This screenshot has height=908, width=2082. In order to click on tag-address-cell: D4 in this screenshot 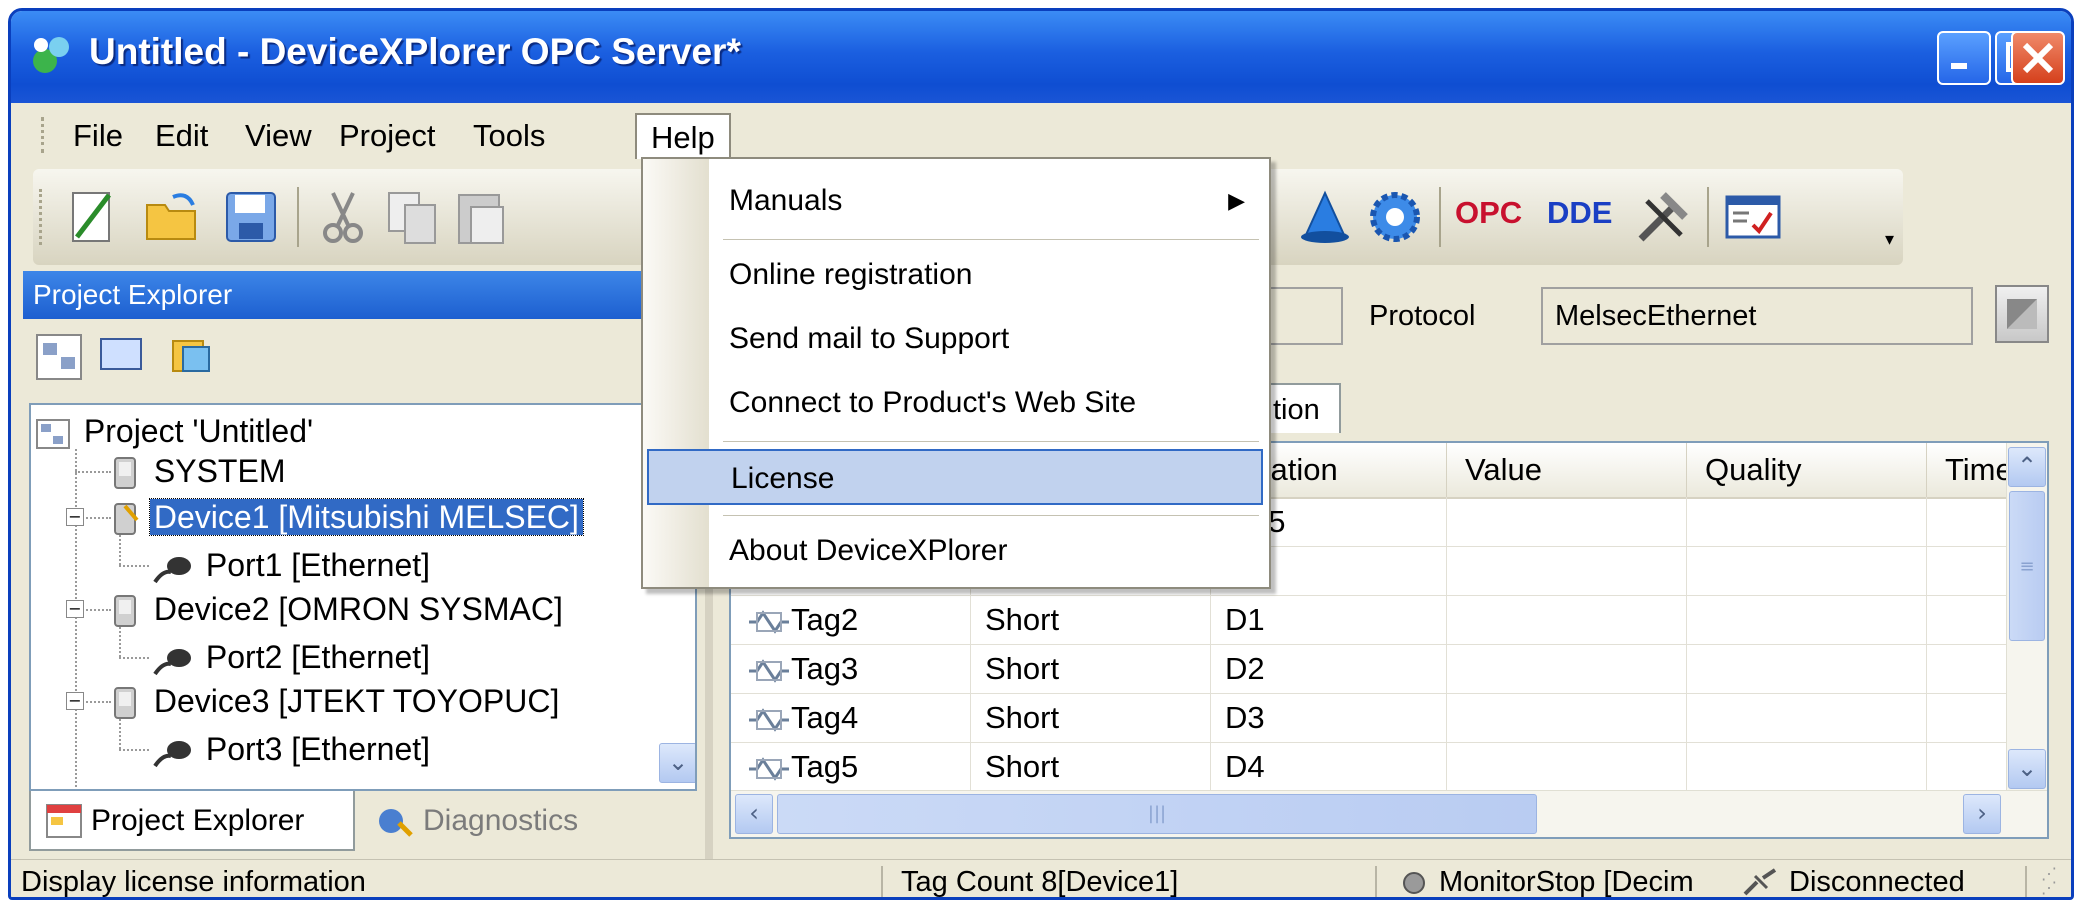, I will do `click(1329, 766)`.